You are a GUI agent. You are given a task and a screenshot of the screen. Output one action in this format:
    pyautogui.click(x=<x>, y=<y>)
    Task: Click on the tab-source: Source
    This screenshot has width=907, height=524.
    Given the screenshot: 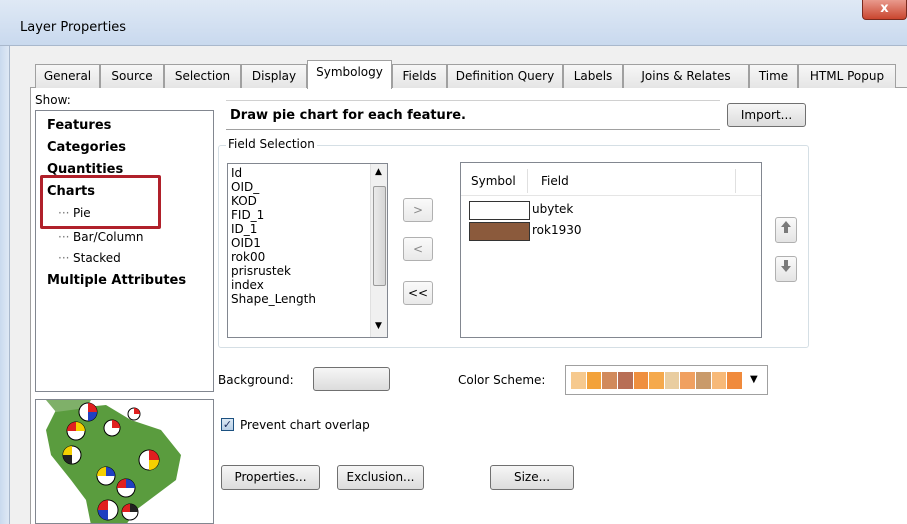 What is the action you would take?
    pyautogui.click(x=132, y=76)
    